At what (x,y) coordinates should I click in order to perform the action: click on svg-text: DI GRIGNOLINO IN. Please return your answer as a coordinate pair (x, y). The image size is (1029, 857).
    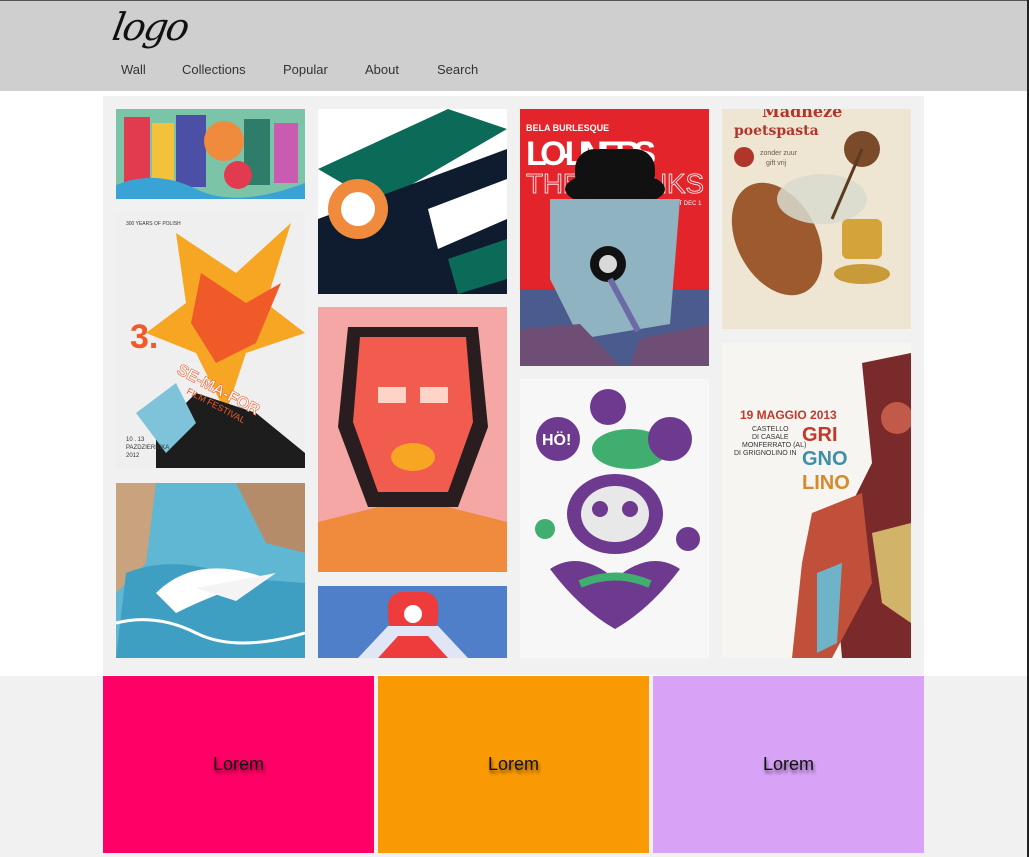
    Looking at the image, I should click on (765, 453).